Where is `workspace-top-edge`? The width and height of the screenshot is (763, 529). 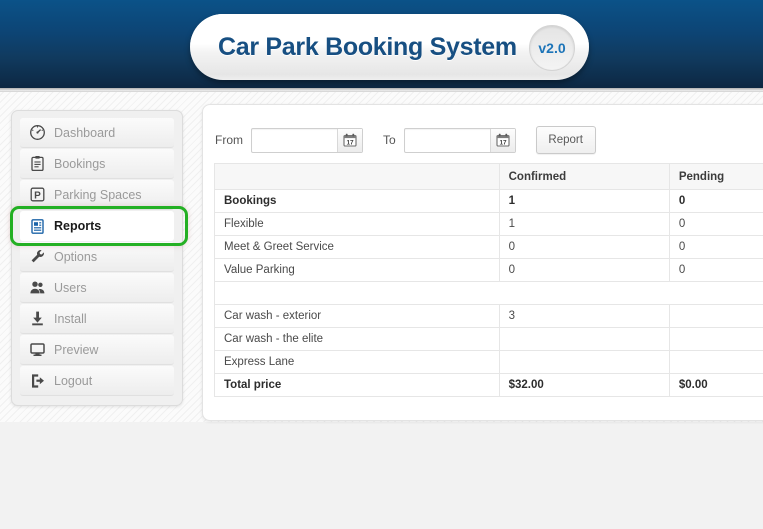 workspace-top-edge is located at coordinates (381, 91).